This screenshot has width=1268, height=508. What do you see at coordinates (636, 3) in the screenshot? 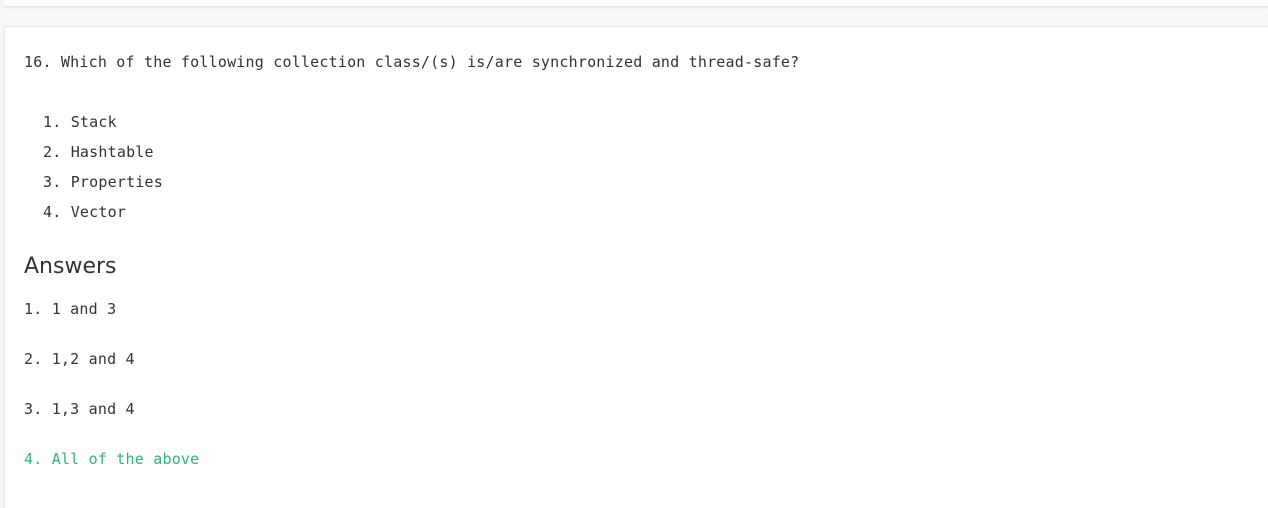
I see `previous-question-card` at bounding box center [636, 3].